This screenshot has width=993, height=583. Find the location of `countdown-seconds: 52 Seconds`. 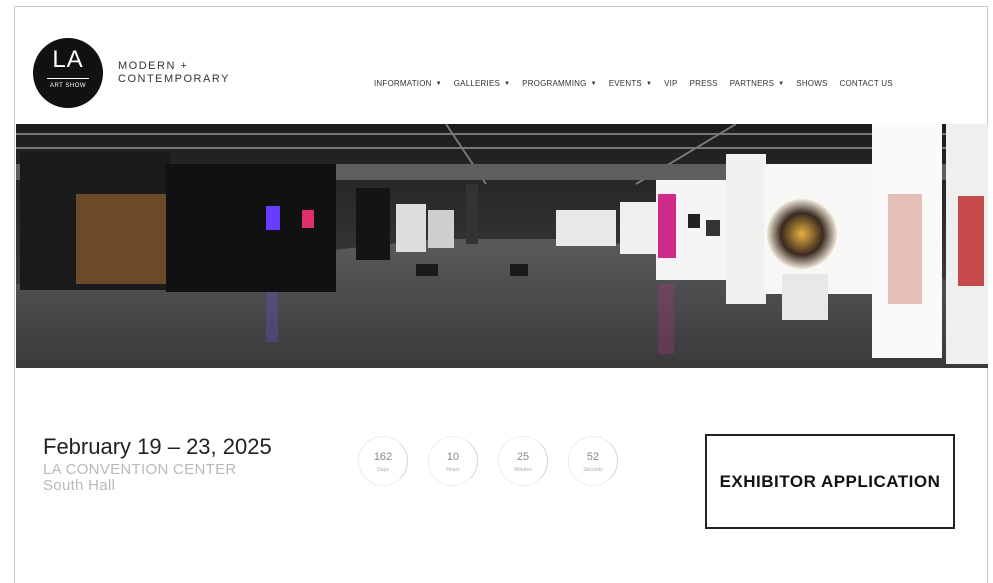

countdown-seconds: 52 Seconds is located at coordinates (593, 461).